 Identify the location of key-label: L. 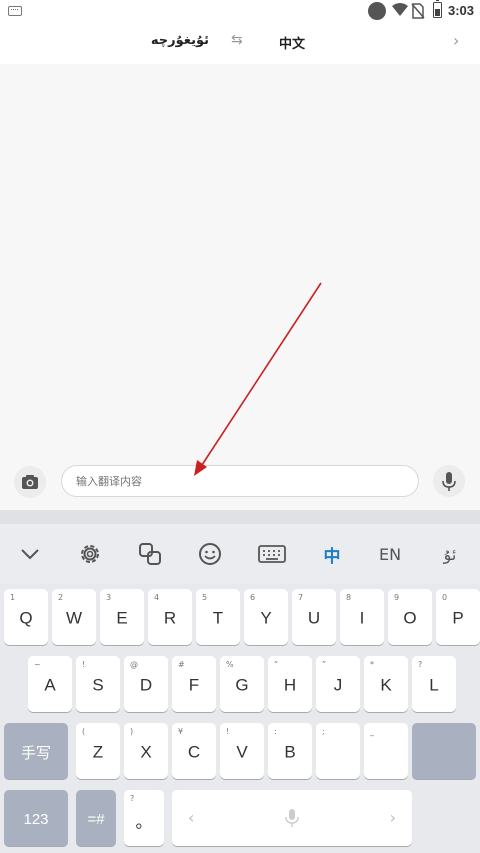
(434, 685).